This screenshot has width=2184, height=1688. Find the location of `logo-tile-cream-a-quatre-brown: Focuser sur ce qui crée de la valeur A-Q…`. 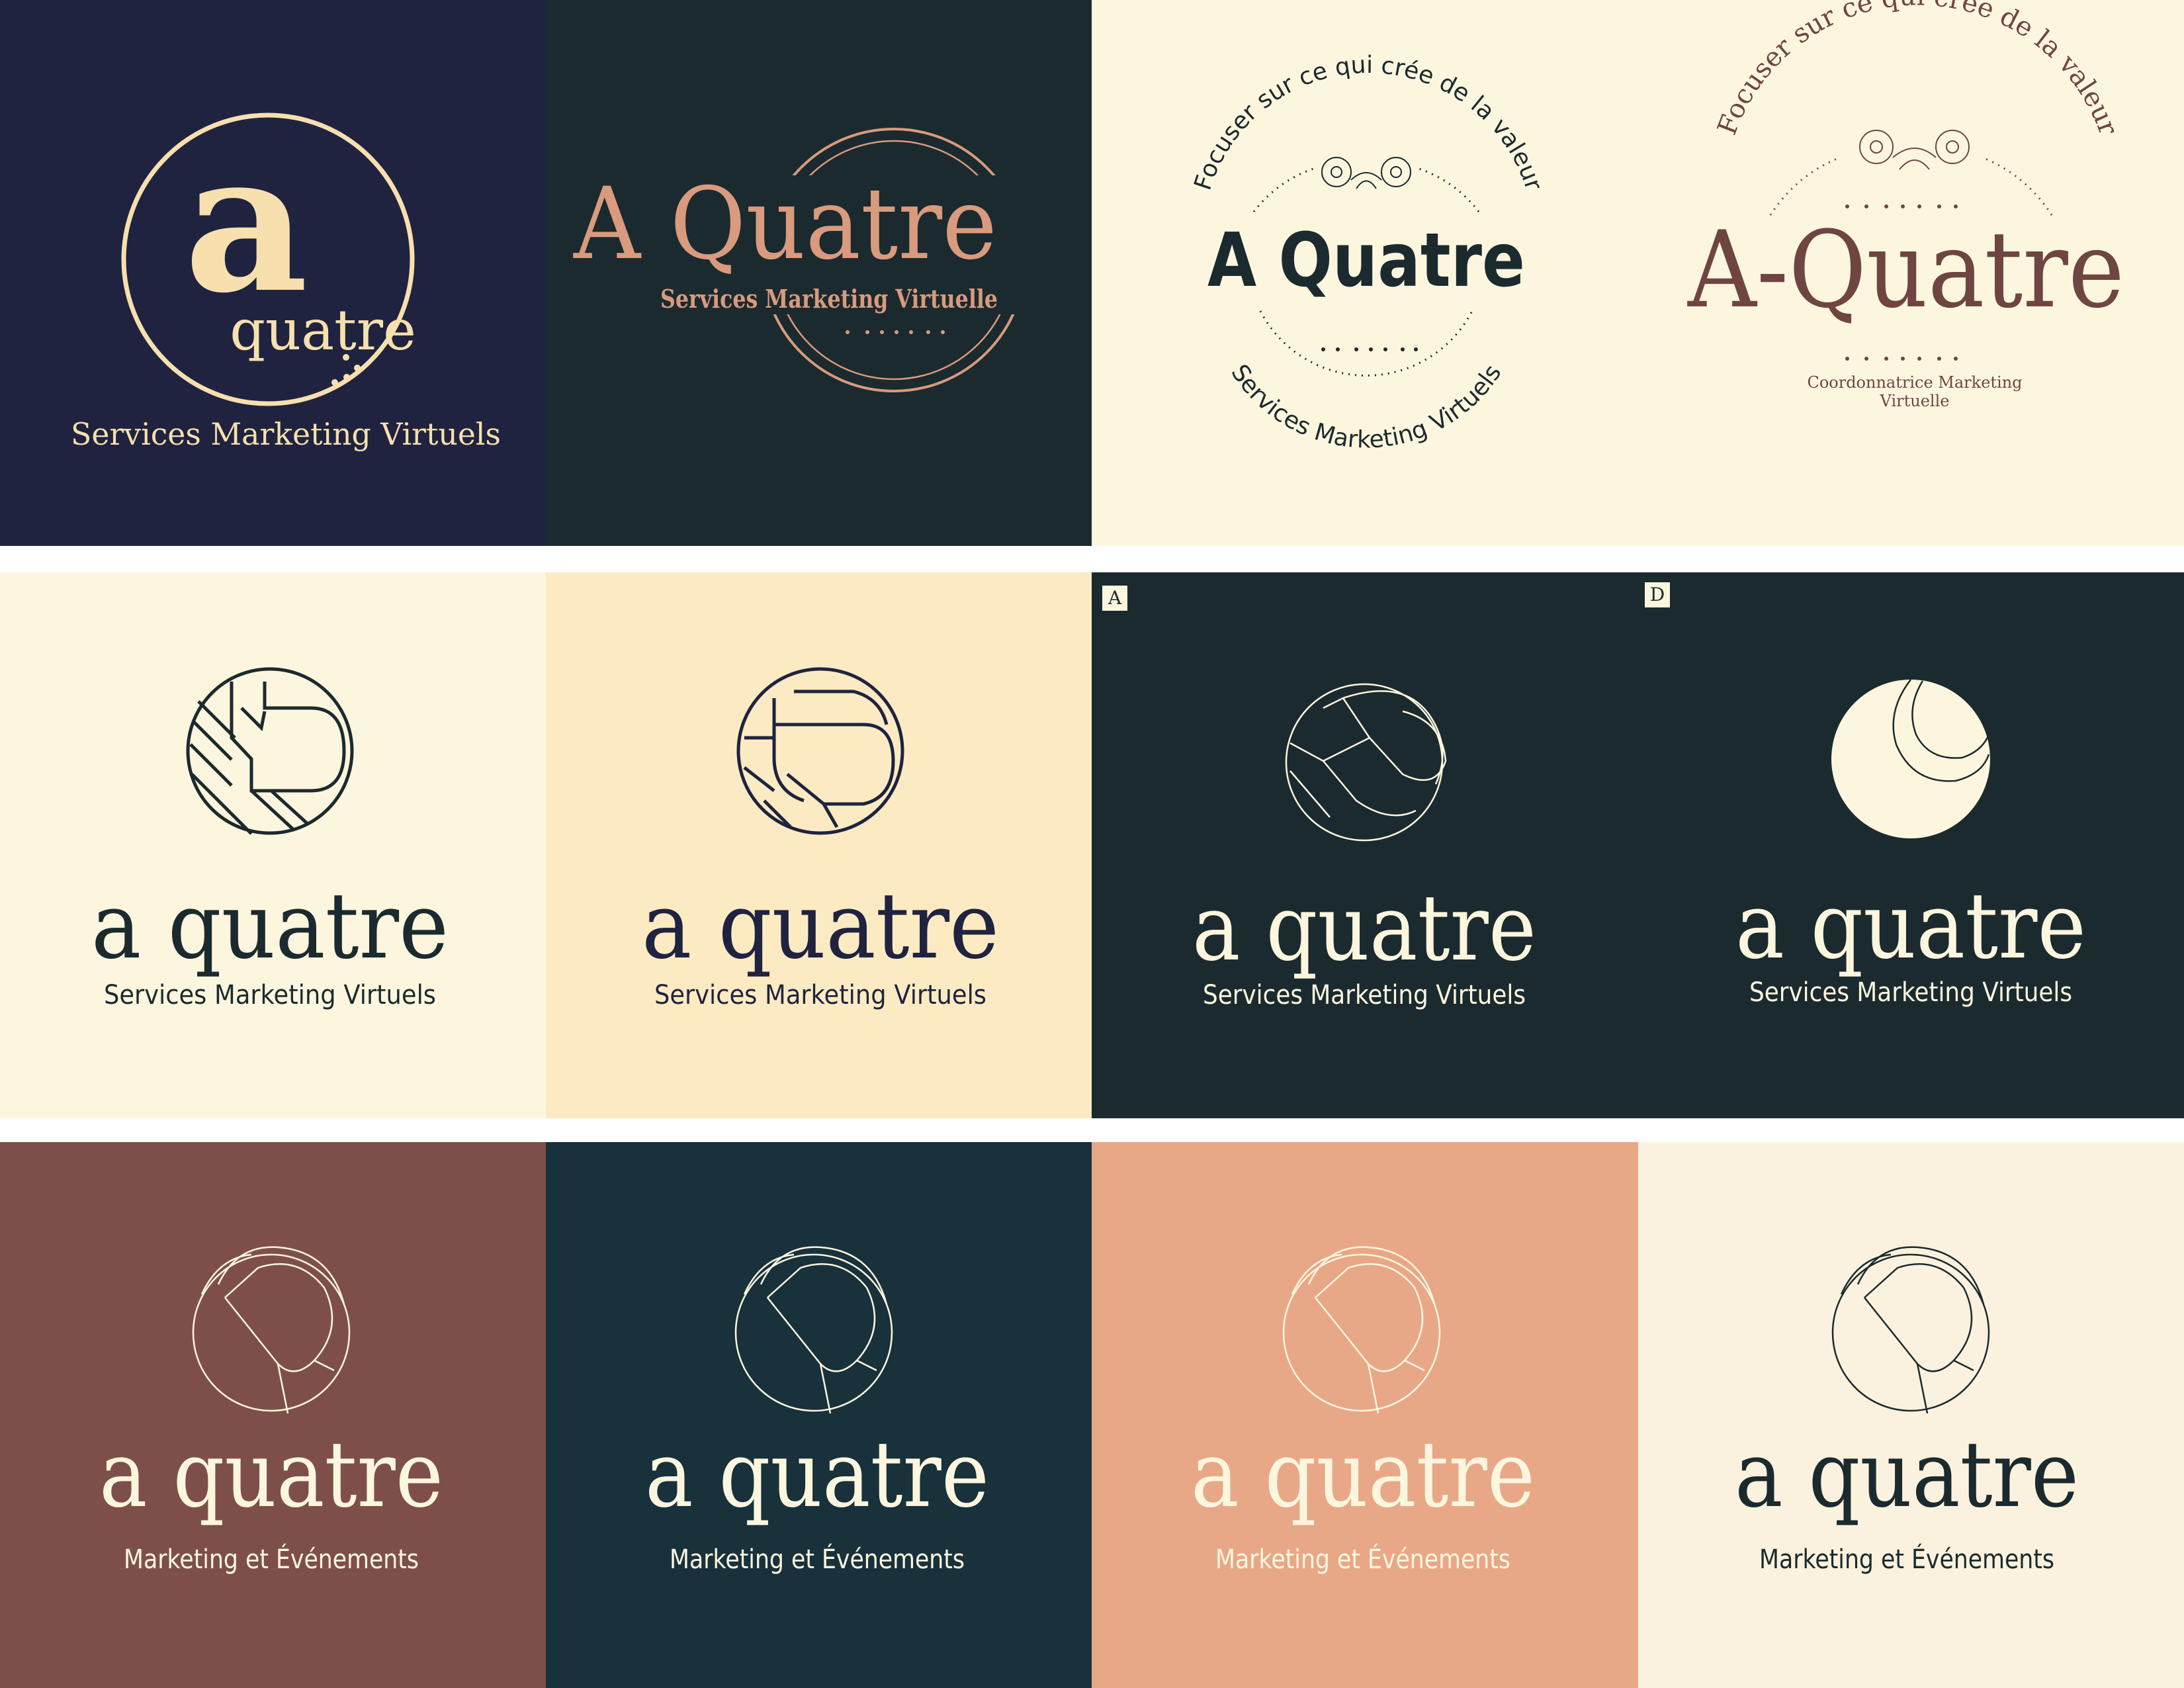

logo-tile-cream-a-quatre-brown: Focuser sur ce qui crée de la valeur A-Q… is located at coordinates (1911, 273).